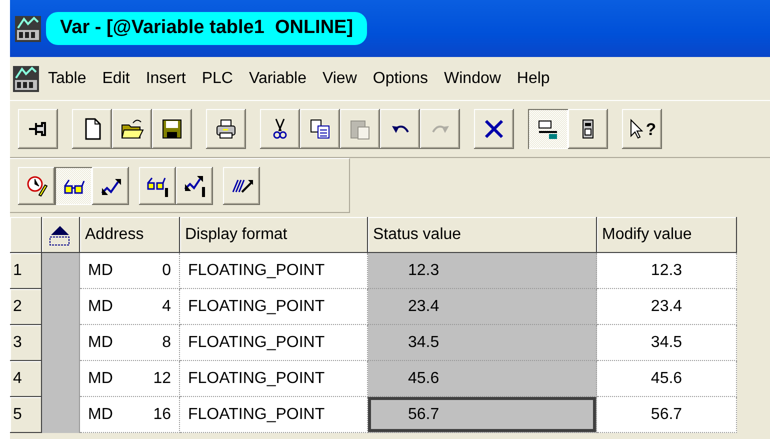  What do you see at coordinates (116, 78) in the screenshot?
I see `menu-item: Edit` at bounding box center [116, 78].